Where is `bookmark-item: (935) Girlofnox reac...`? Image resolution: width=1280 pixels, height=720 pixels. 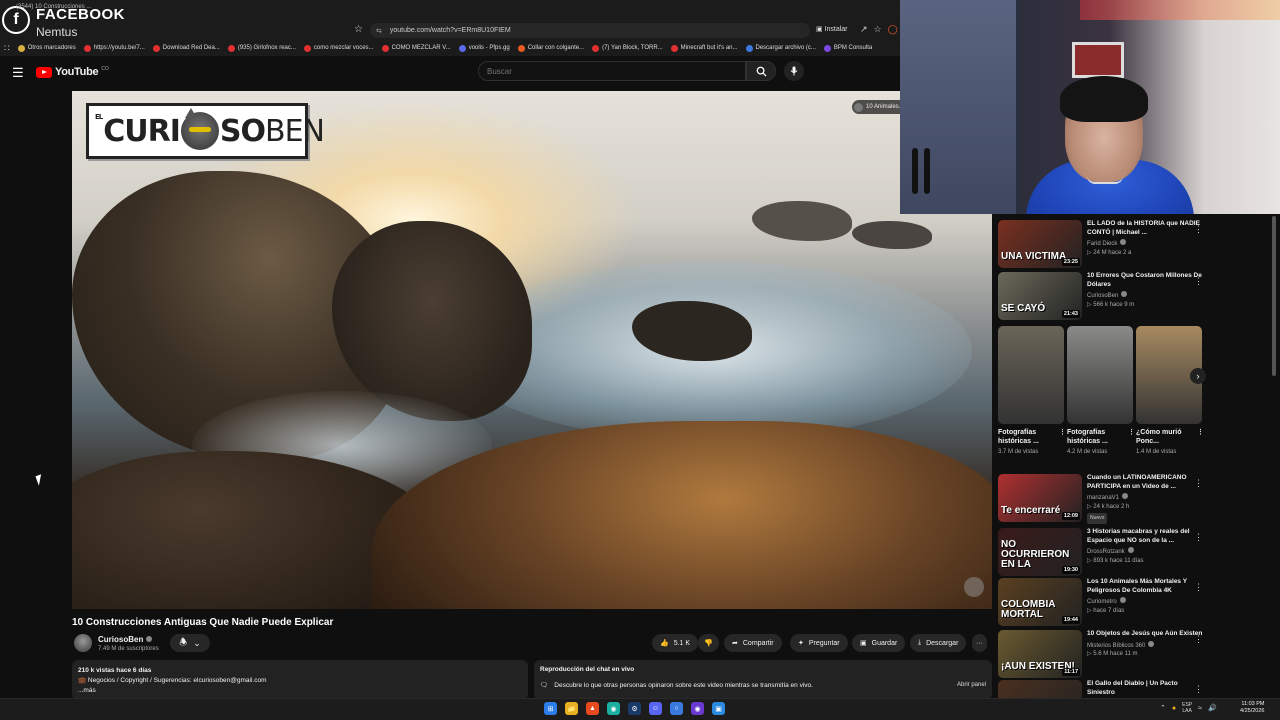
bookmark-item: (935) Girlofnox reac... is located at coordinates (261, 48).